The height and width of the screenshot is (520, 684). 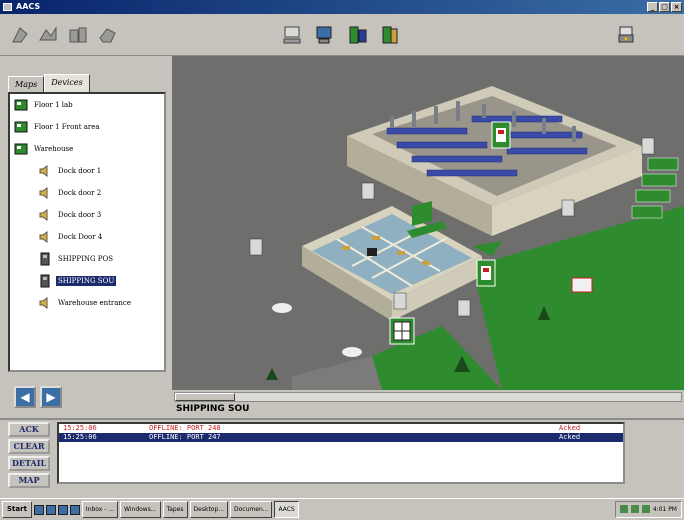 What do you see at coordinates (80, 193) in the screenshot?
I see `tree-node-label: Dock door 2` at bounding box center [80, 193].